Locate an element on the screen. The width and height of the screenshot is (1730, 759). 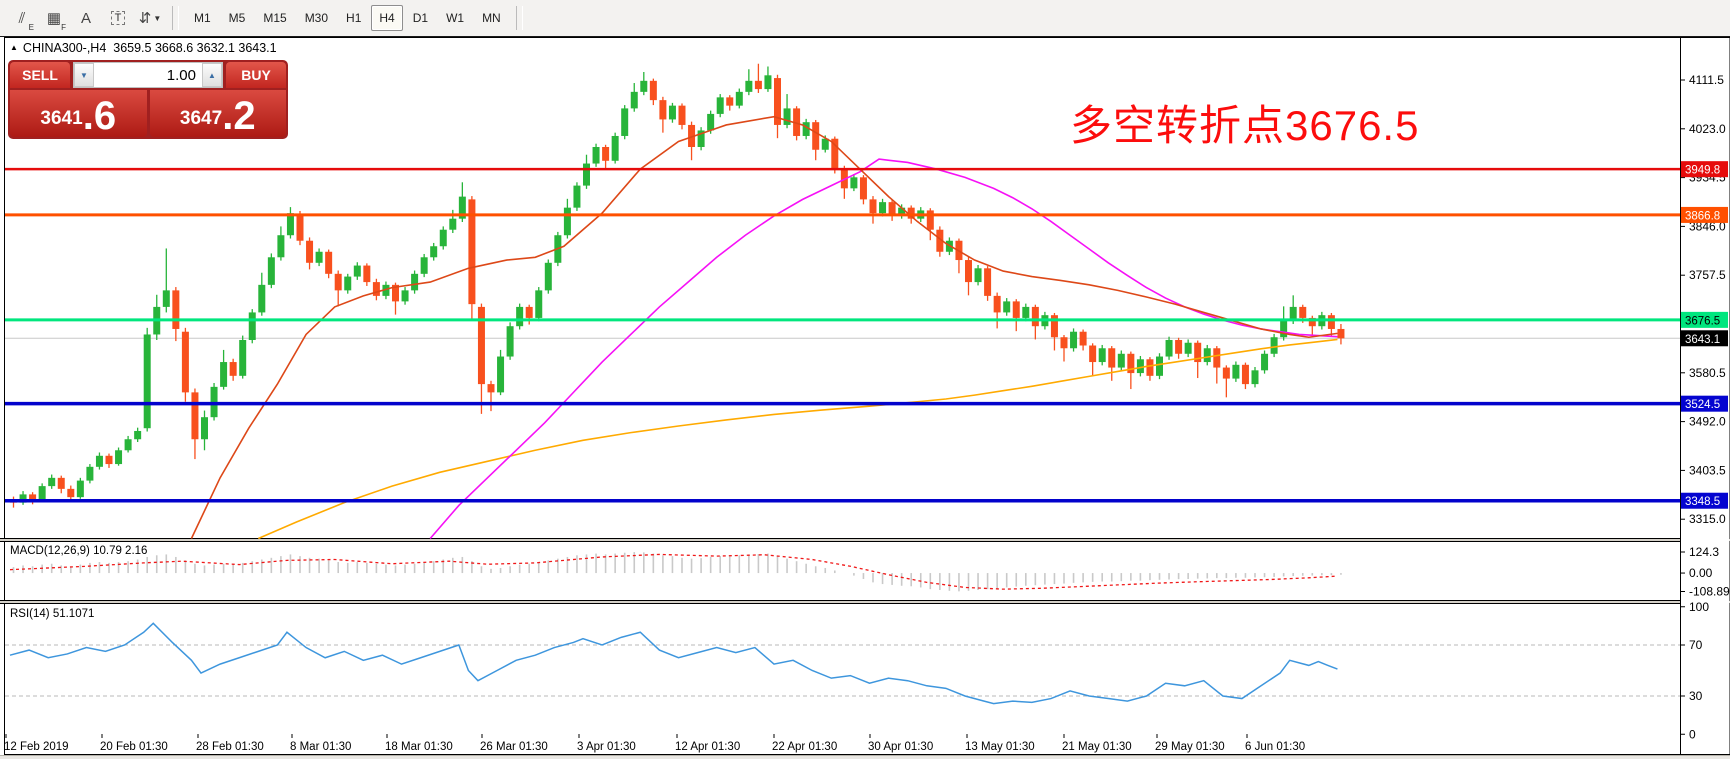
time-axis-label: 22 Apr 01:30 is located at coordinates (804, 747).